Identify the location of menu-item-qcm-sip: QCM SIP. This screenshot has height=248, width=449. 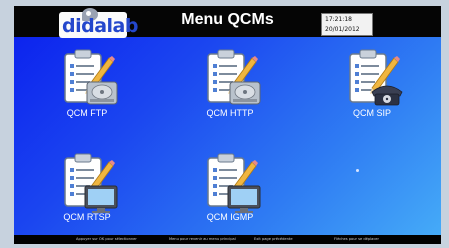
(372, 84).